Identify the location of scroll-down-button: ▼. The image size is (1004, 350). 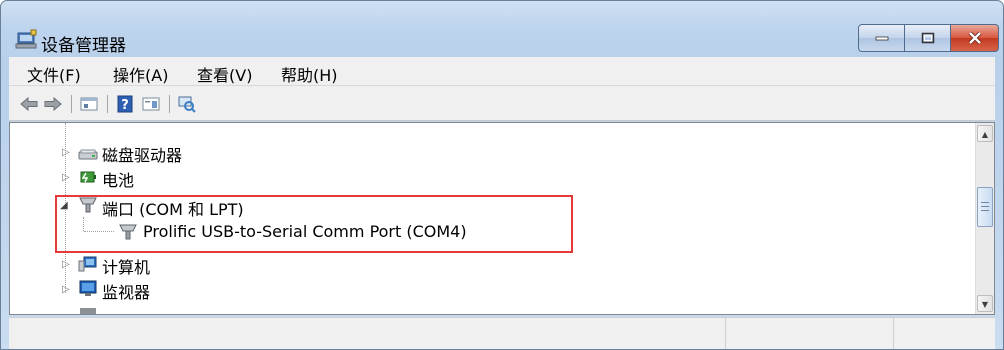
(985, 303).